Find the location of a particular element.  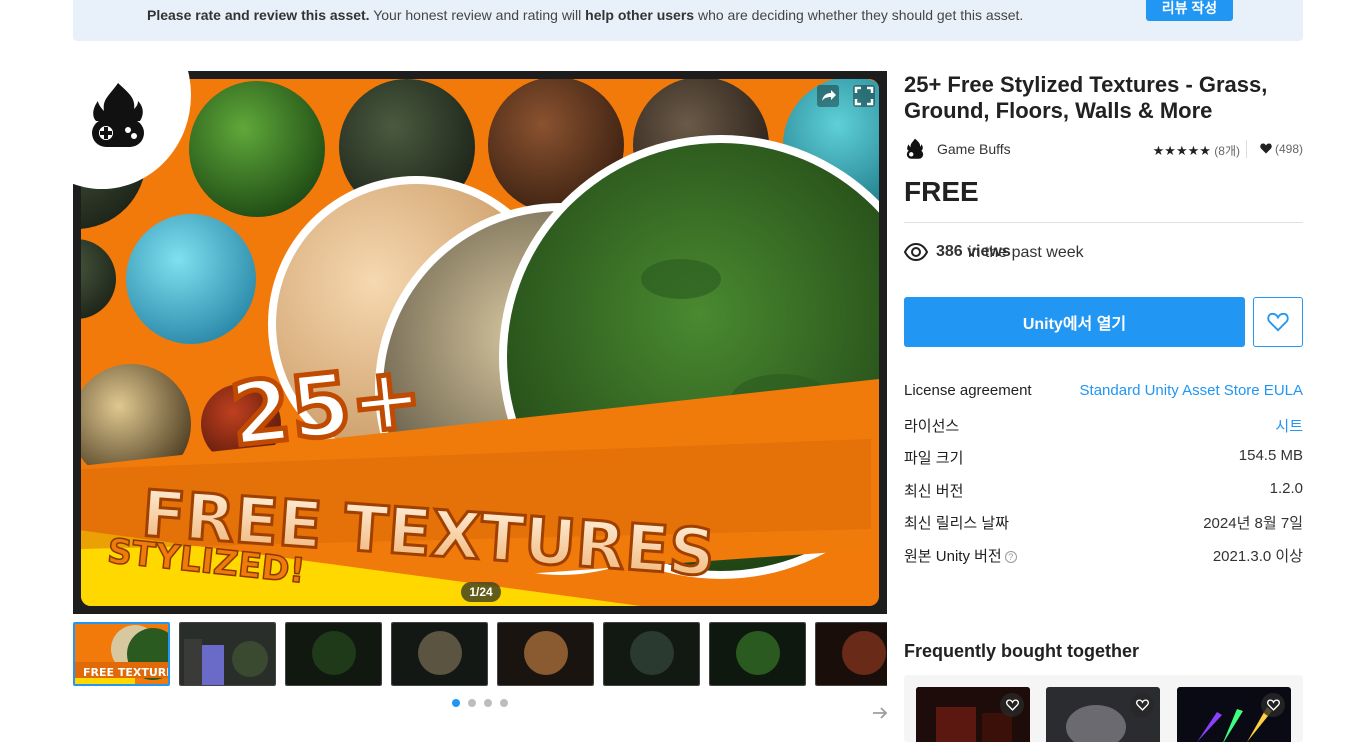

frequently-bought-title: Frequently bought together is located at coordinates (1021, 651).